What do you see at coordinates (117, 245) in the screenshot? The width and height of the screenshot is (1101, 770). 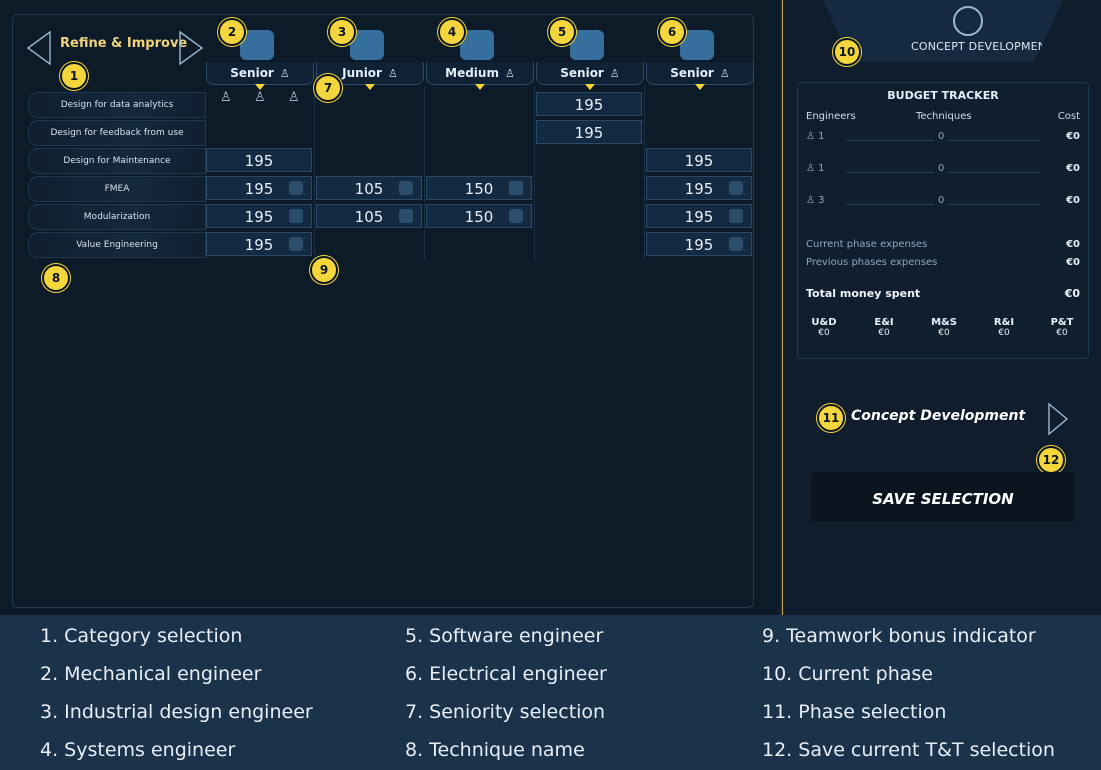 I see `technique-name: Value Engineering` at bounding box center [117, 245].